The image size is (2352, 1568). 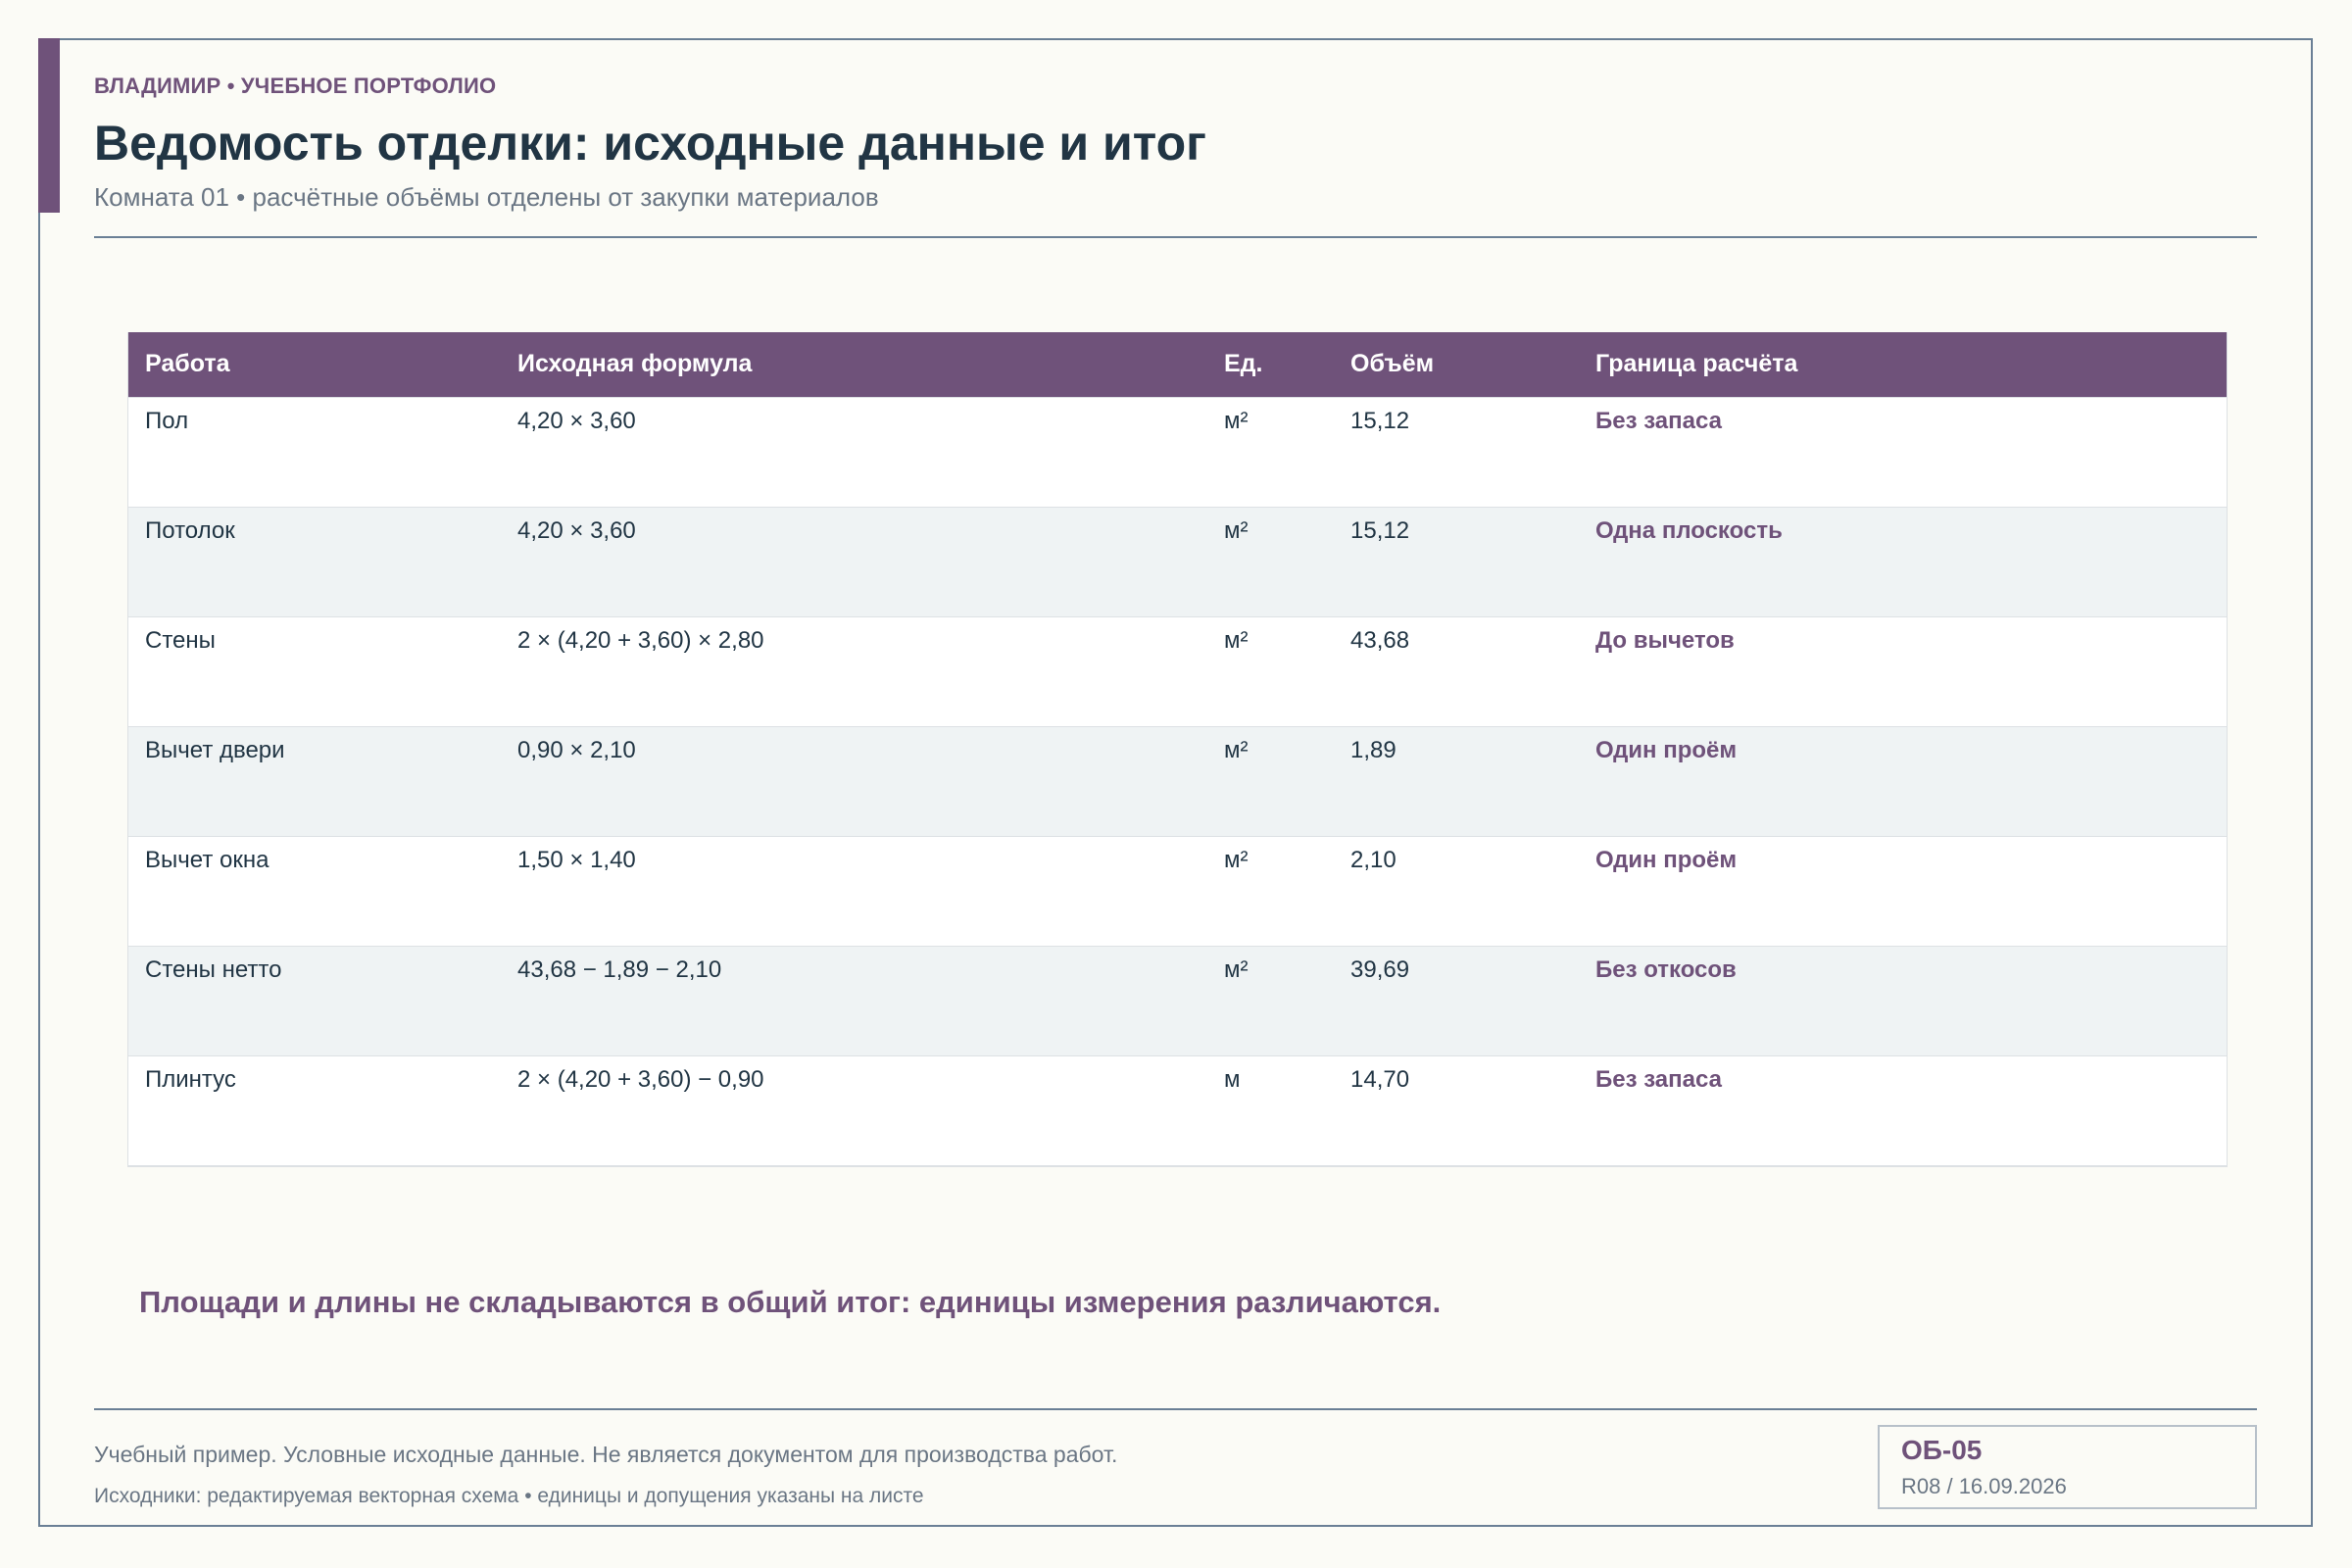 I want to click on cell-work: Стены нетто, so click(x=213, y=969).